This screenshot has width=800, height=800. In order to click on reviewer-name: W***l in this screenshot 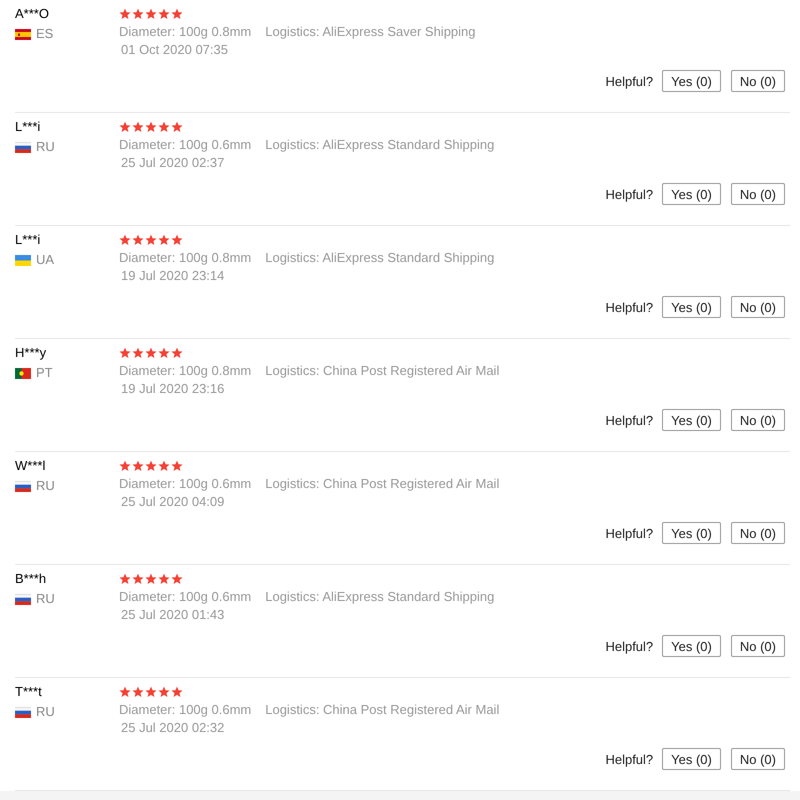, I will do `click(30, 466)`.